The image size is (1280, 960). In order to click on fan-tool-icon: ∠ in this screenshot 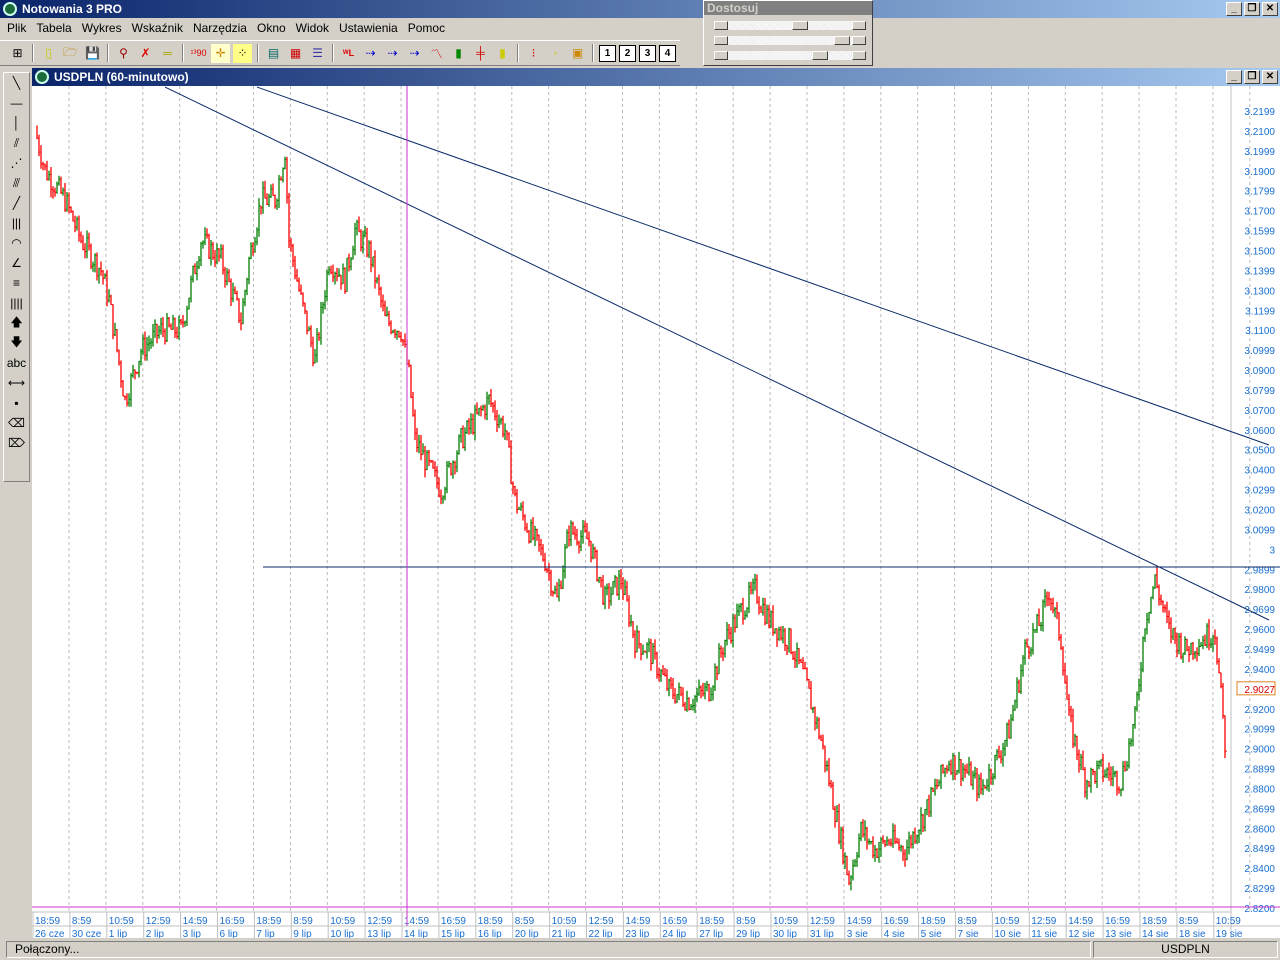, I will do `click(16, 263)`.